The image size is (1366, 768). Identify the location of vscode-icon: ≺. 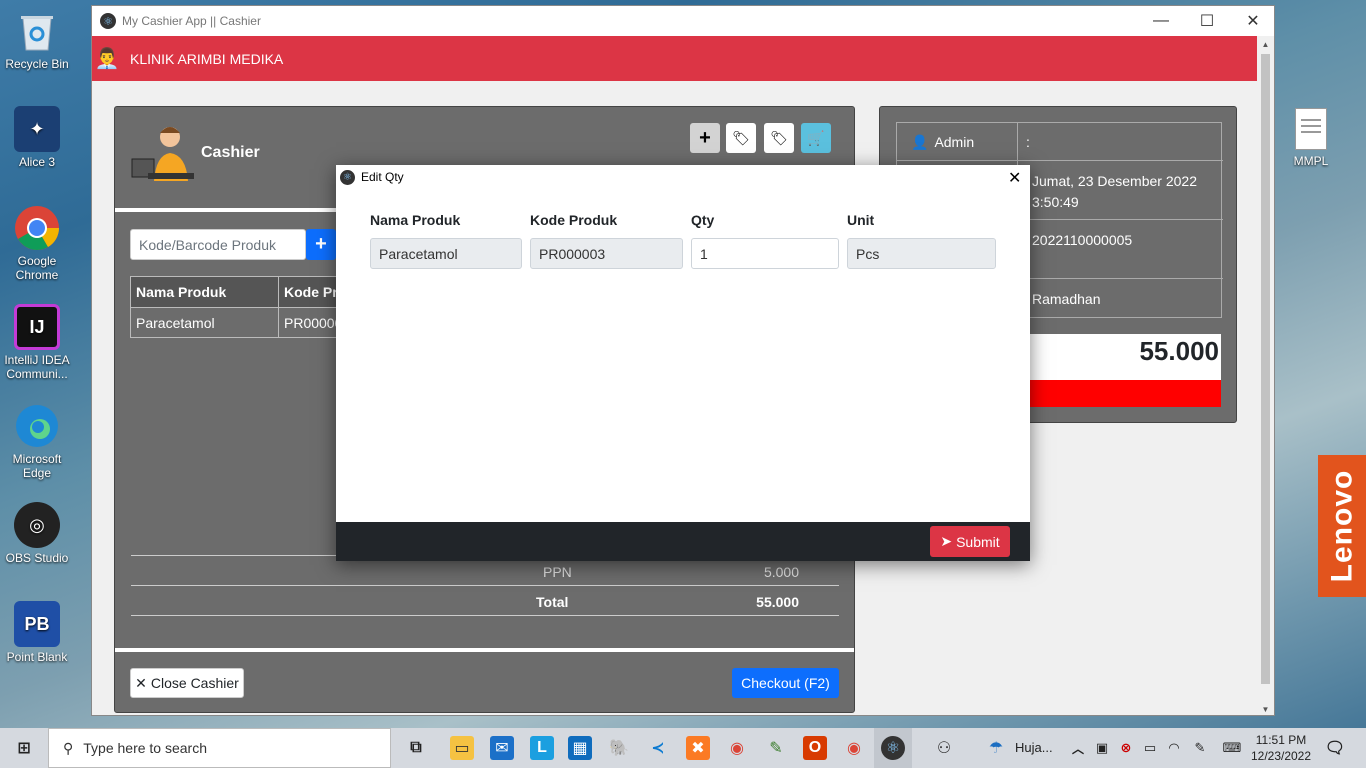
(658, 748).